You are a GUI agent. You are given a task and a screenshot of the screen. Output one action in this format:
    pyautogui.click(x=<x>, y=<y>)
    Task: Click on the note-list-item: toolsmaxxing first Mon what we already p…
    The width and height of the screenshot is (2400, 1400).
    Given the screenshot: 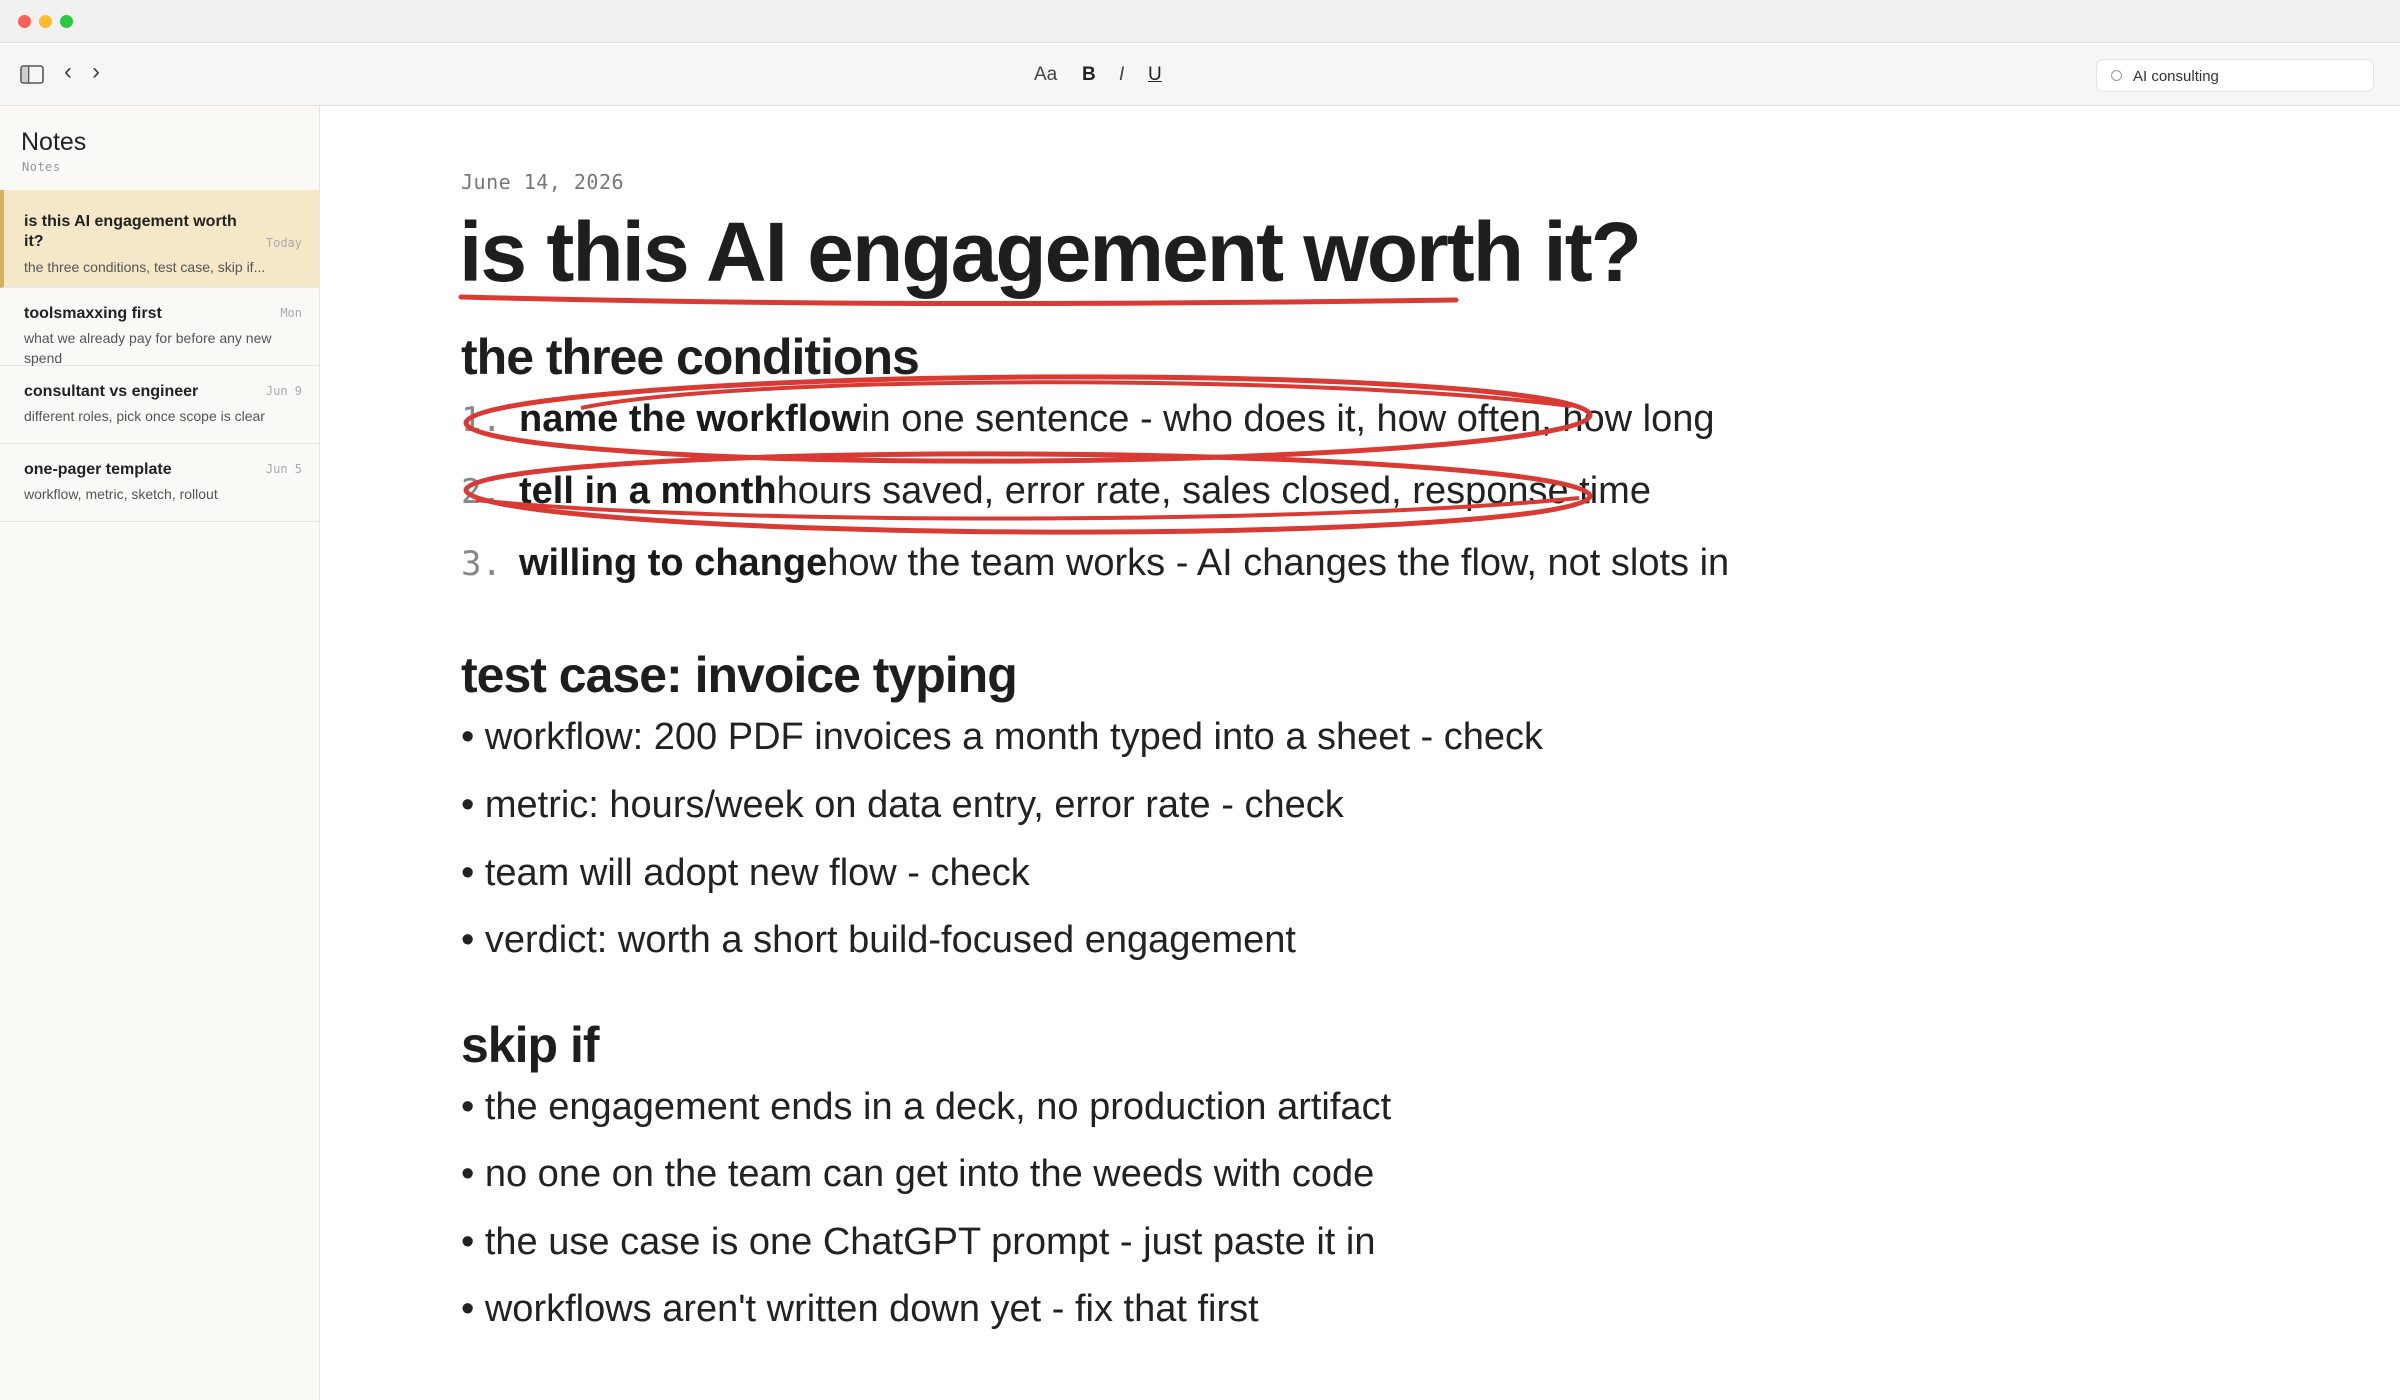 What is the action you would take?
    pyautogui.click(x=160, y=327)
    